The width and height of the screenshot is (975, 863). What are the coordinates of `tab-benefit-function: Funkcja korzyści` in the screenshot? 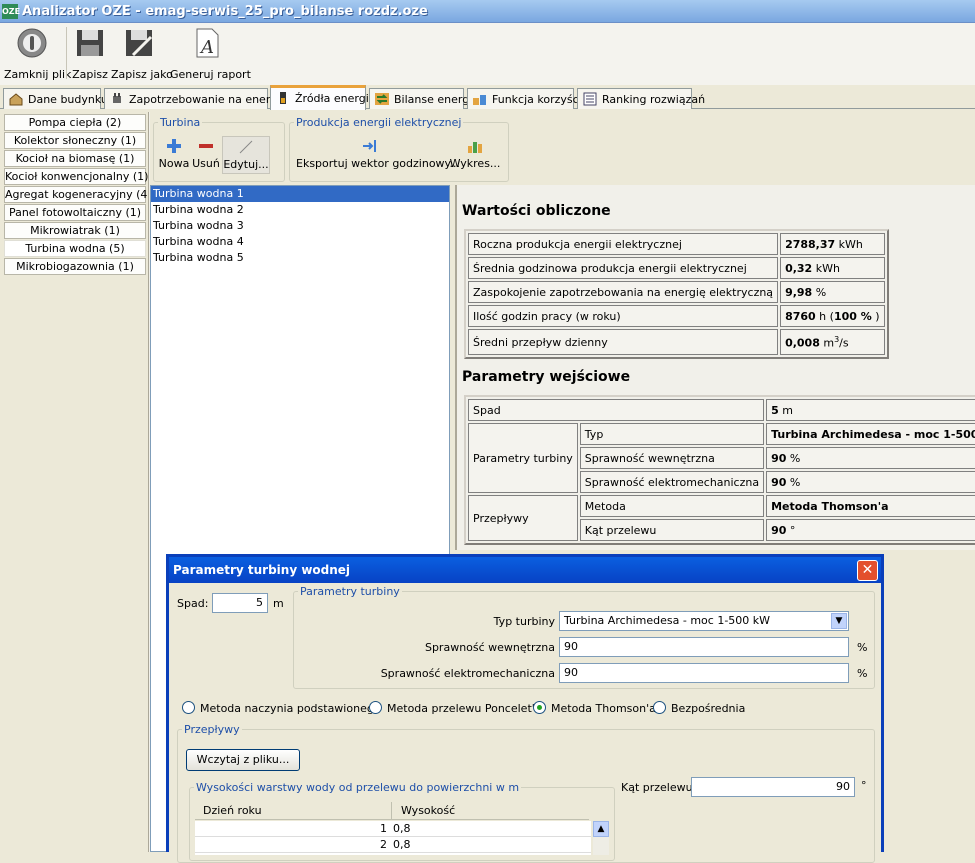 It's located at (524, 98).